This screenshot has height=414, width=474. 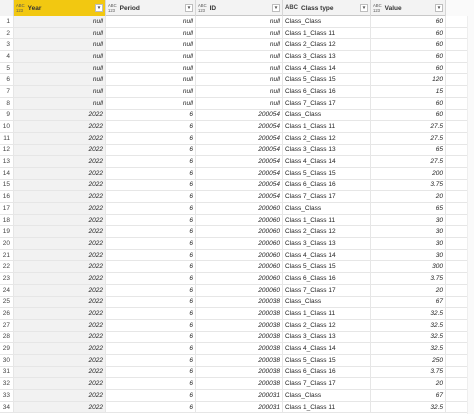 What do you see at coordinates (470, 215) in the screenshot?
I see `vertical-scrollbar` at bounding box center [470, 215].